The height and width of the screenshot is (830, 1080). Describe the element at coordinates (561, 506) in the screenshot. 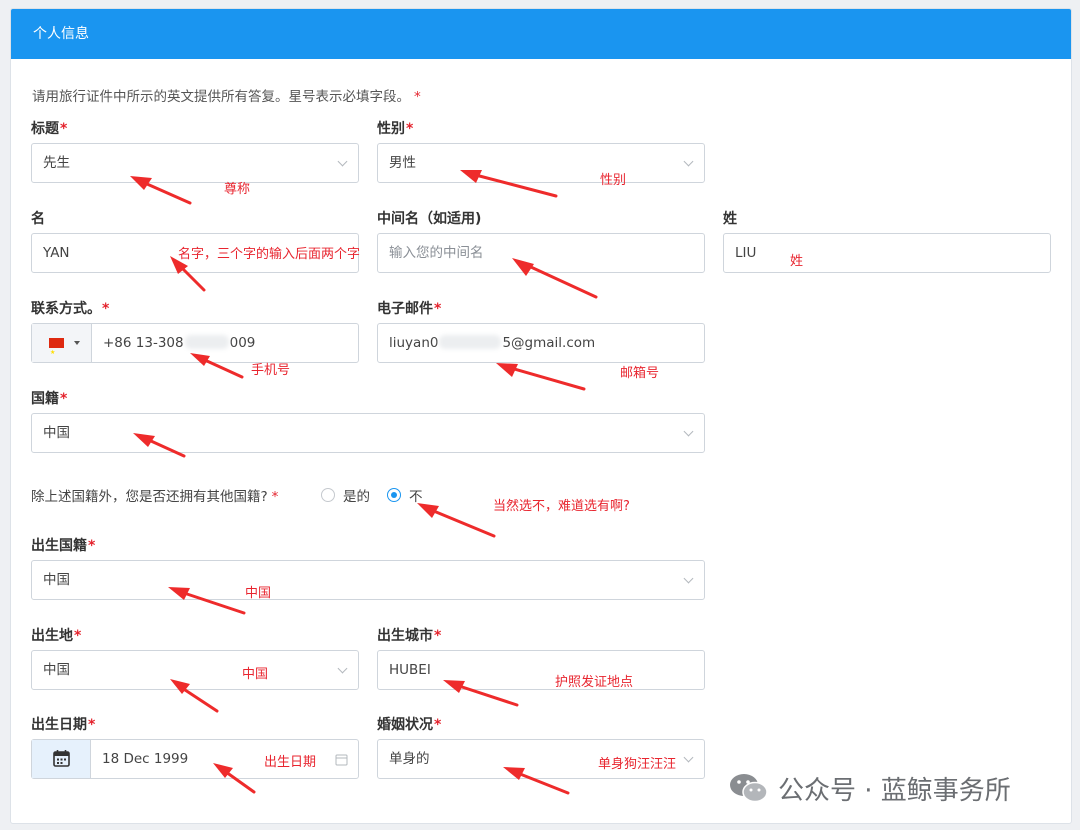

I see `annotation-other-nationality: 当然选不，难道选有啊?` at that location.